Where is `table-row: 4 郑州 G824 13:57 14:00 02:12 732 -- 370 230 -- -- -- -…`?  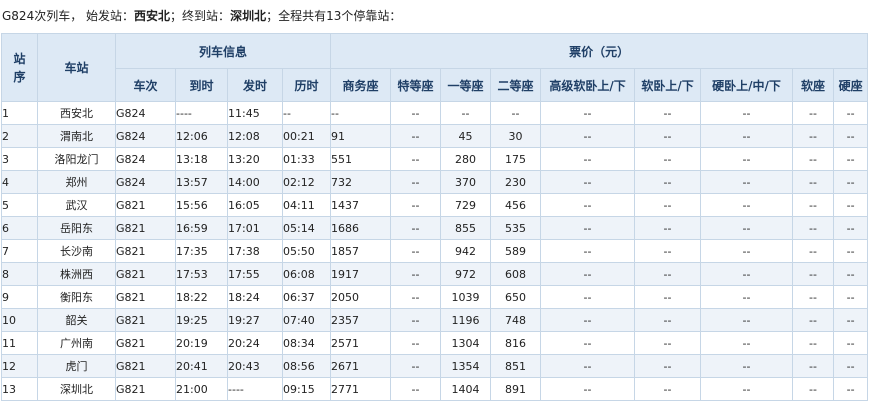
table-row: 4 郑州 G824 13:57 14:00 02:12 732 -- 370 230 -- -- -- -… is located at coordinates (435, 182).